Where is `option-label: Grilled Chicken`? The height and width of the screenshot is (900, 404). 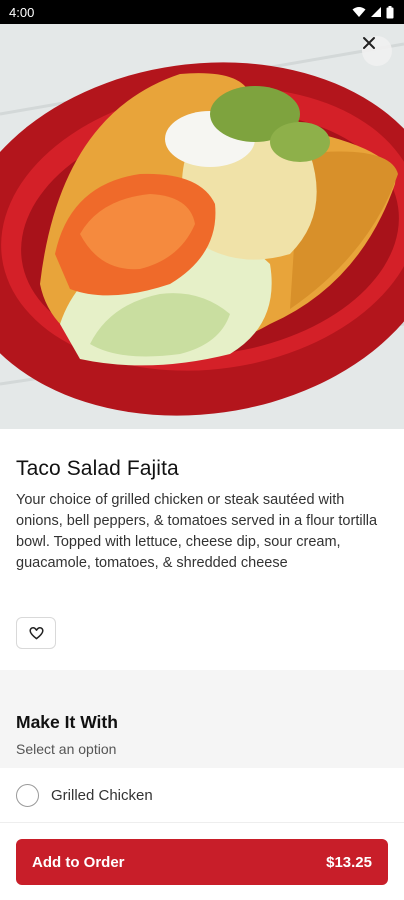
option-label: Grilled Chicken is located at coordinates (102, 795).